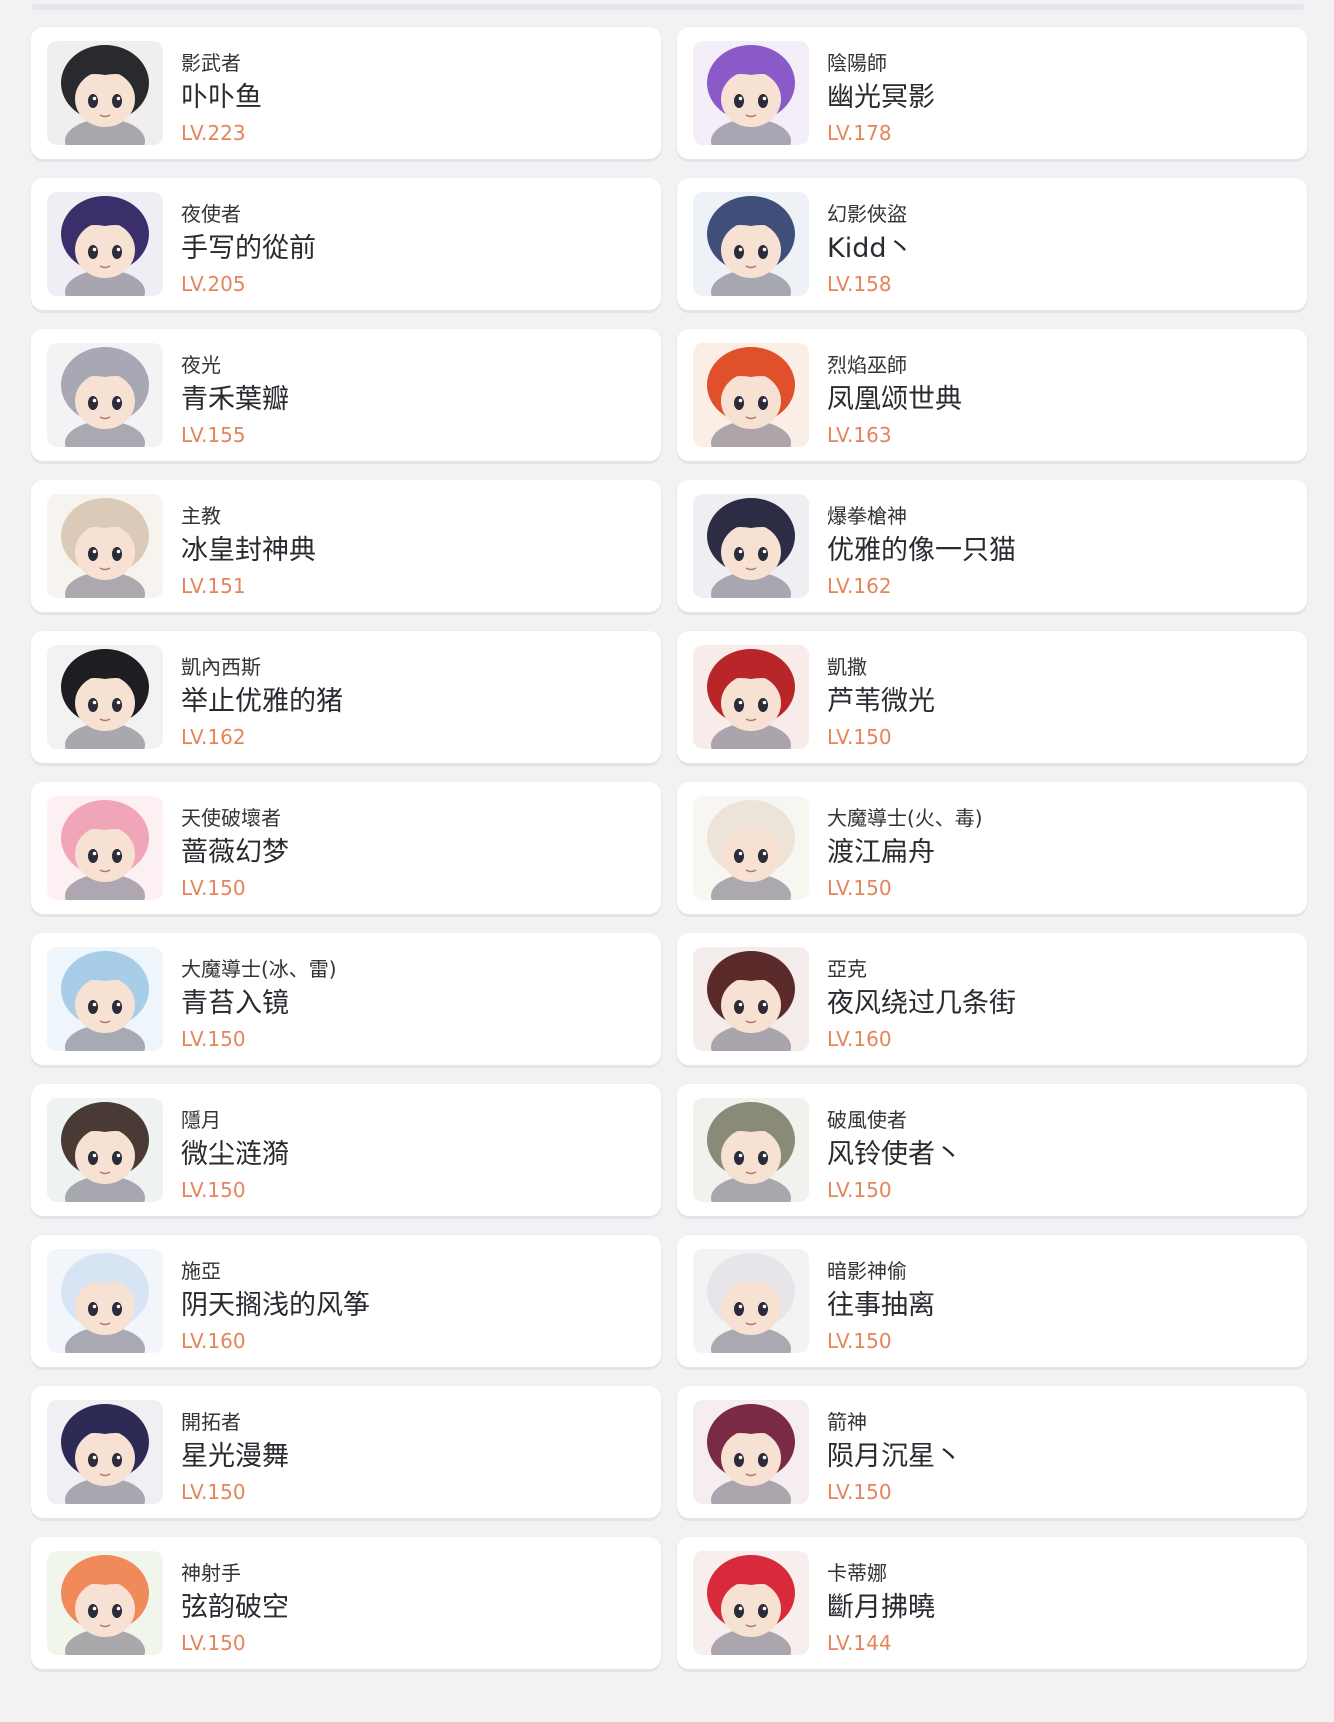 The image size is (1334, 1722). What do you see at coordinates (881, 852) in the screenshot?
I see `character-name: 渡江扁舟` at bounding box center [881, 852].